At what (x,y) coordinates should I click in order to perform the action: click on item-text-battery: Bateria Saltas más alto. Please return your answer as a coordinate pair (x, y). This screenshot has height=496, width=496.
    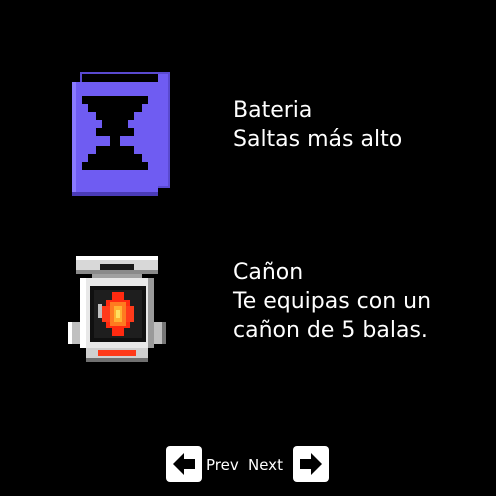
    Looking at the image, I should click on (317, 125).